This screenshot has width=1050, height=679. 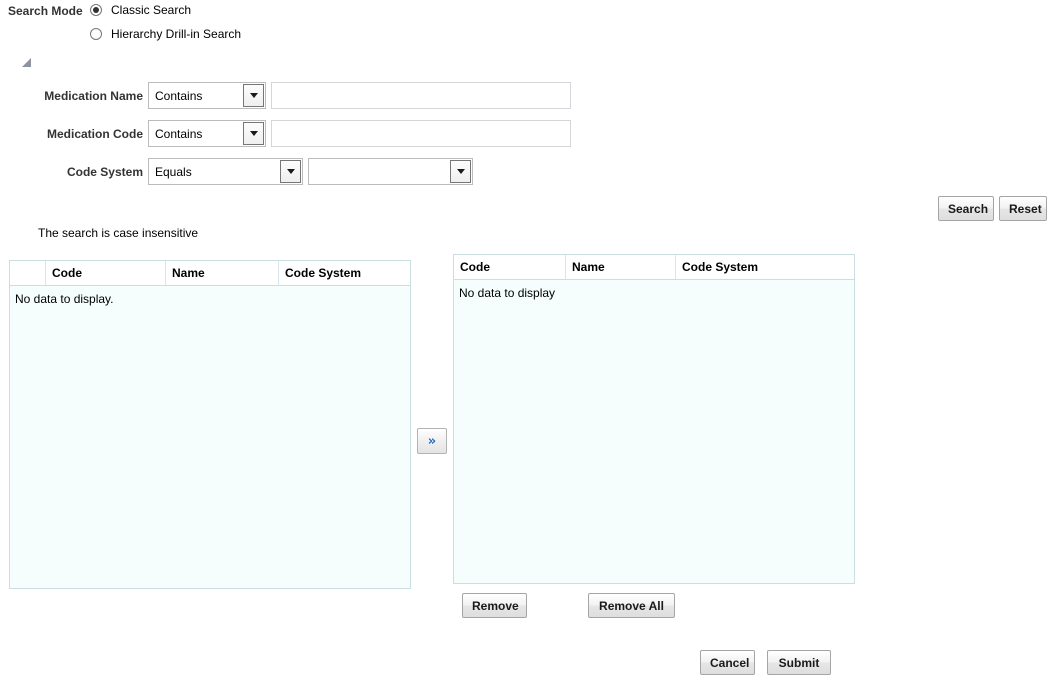 I want to click on radio-classic-search-indicator, so click(x=96, y=10).